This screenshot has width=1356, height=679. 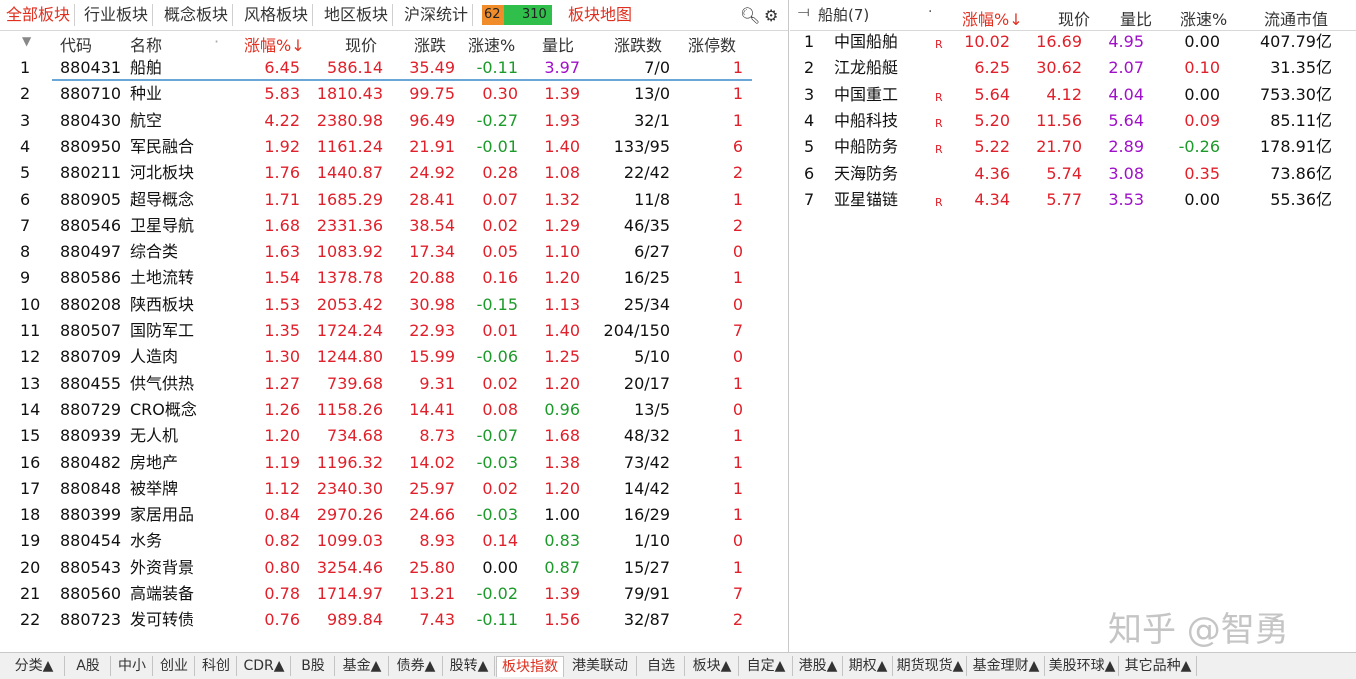 I want to click on stock-row: 5 中船防务 R 5.22 21.70 2.89 -0.26 178.91亿, so click(x=1073, y=147).